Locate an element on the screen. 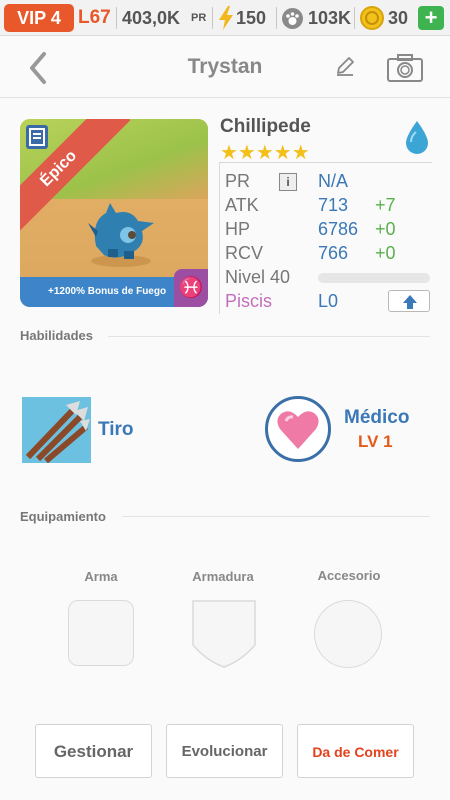 This screenshot has height=800, width=450. pisces-icon: ♓ is located at coordinates (191, 288).